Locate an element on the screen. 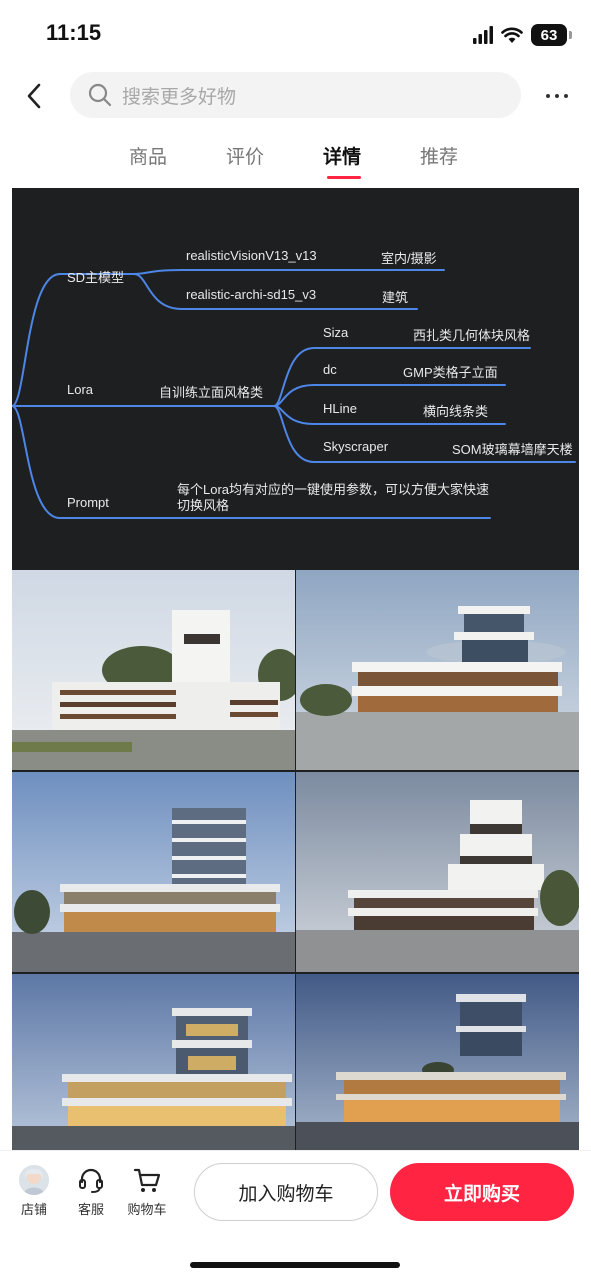 The height and width of the screenshot is (1280, 591). status-bar: 11:15 63 is located at coordinates (295, 34).